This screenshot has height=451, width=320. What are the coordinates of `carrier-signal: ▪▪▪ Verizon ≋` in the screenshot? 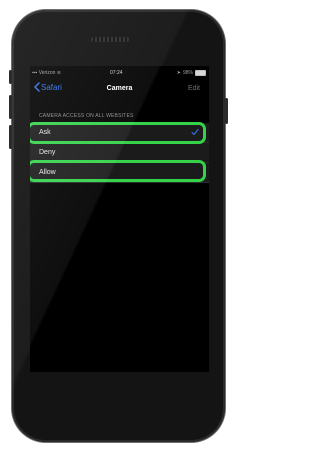 It's located at (46, 73).